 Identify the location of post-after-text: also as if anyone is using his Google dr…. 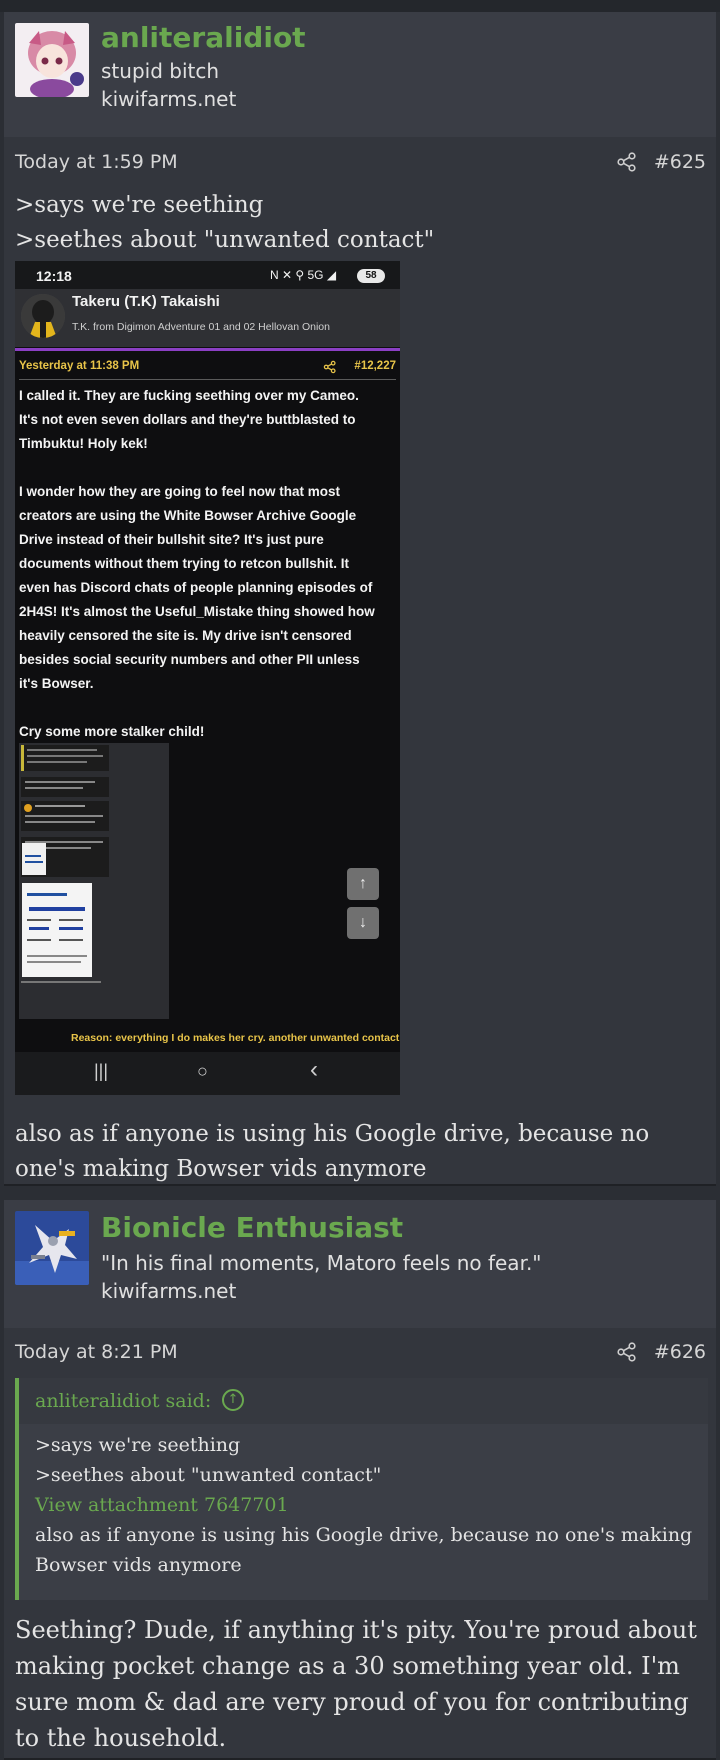
(332, 1151).